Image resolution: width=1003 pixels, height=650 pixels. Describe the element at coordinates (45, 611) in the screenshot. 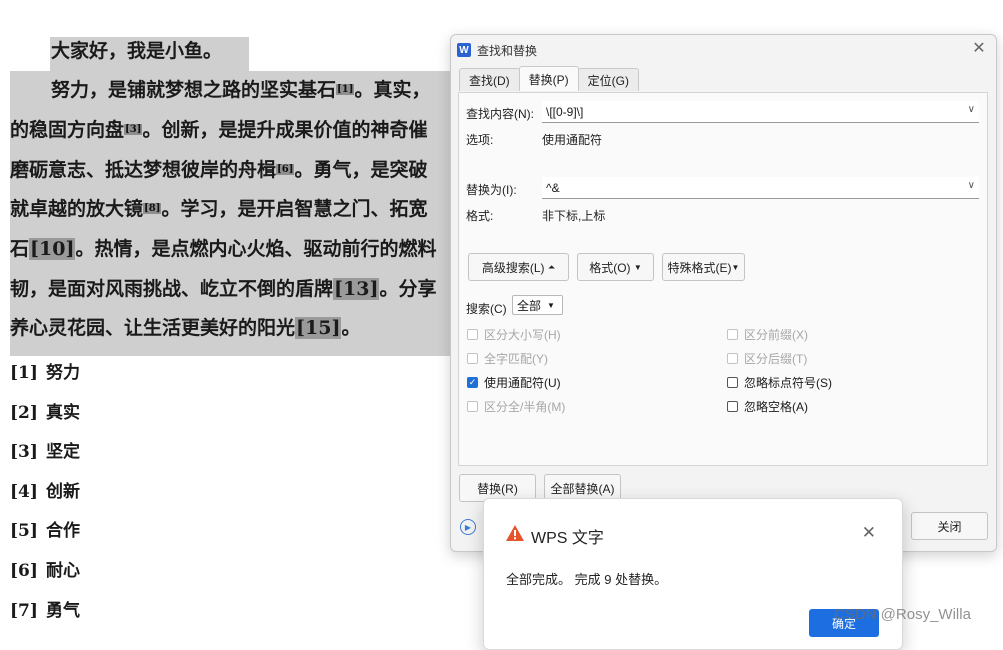

I see `footnote-item: [7] 勇气` at that location.